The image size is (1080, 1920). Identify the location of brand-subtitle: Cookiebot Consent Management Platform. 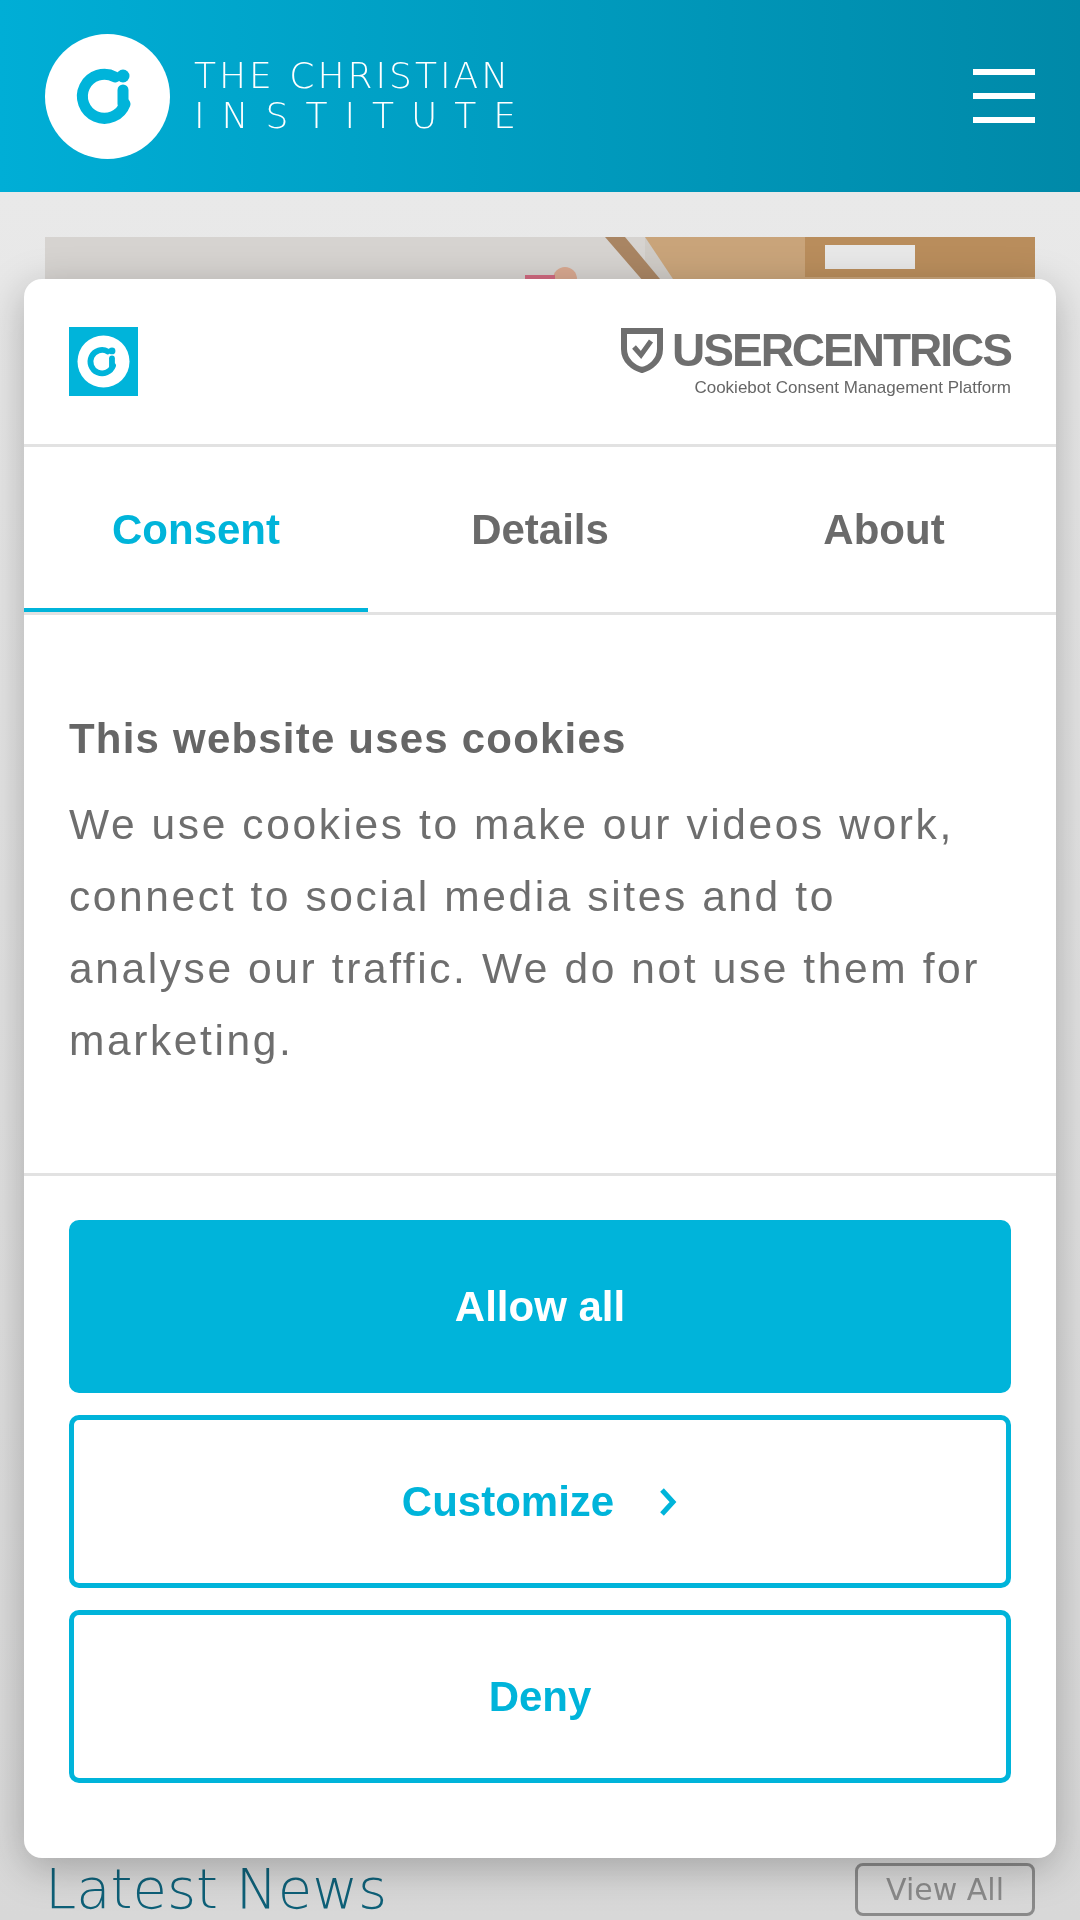
(852, 387).